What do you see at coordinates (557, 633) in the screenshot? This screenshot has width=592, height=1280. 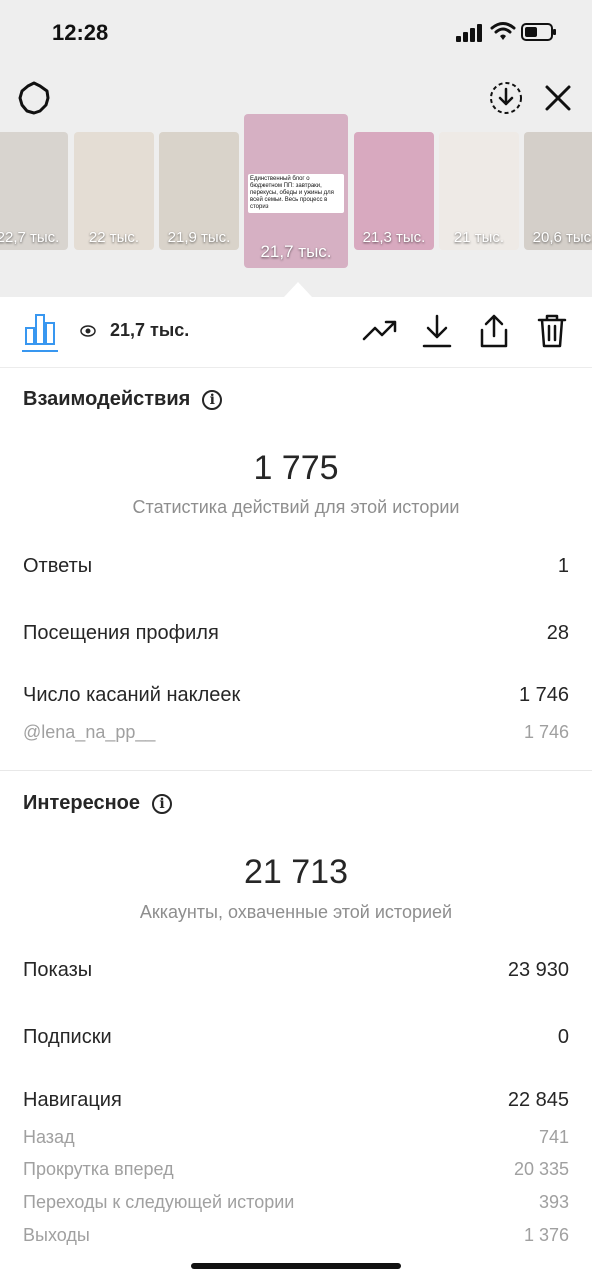 I see `stat-value: 28` at bounding box center [557, 633].